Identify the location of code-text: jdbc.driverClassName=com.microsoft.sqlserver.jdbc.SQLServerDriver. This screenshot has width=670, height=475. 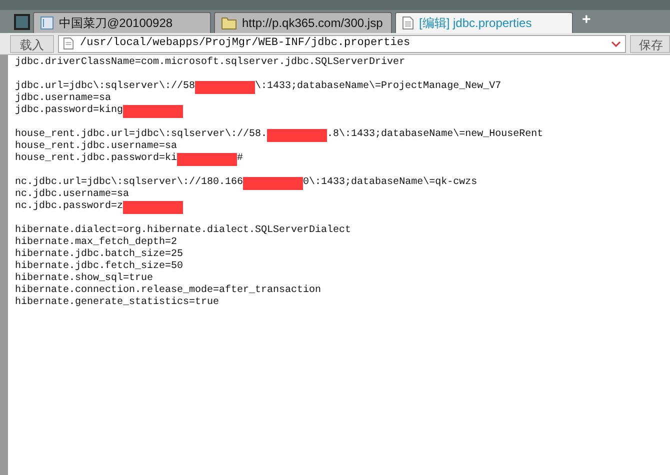
(210, 63).